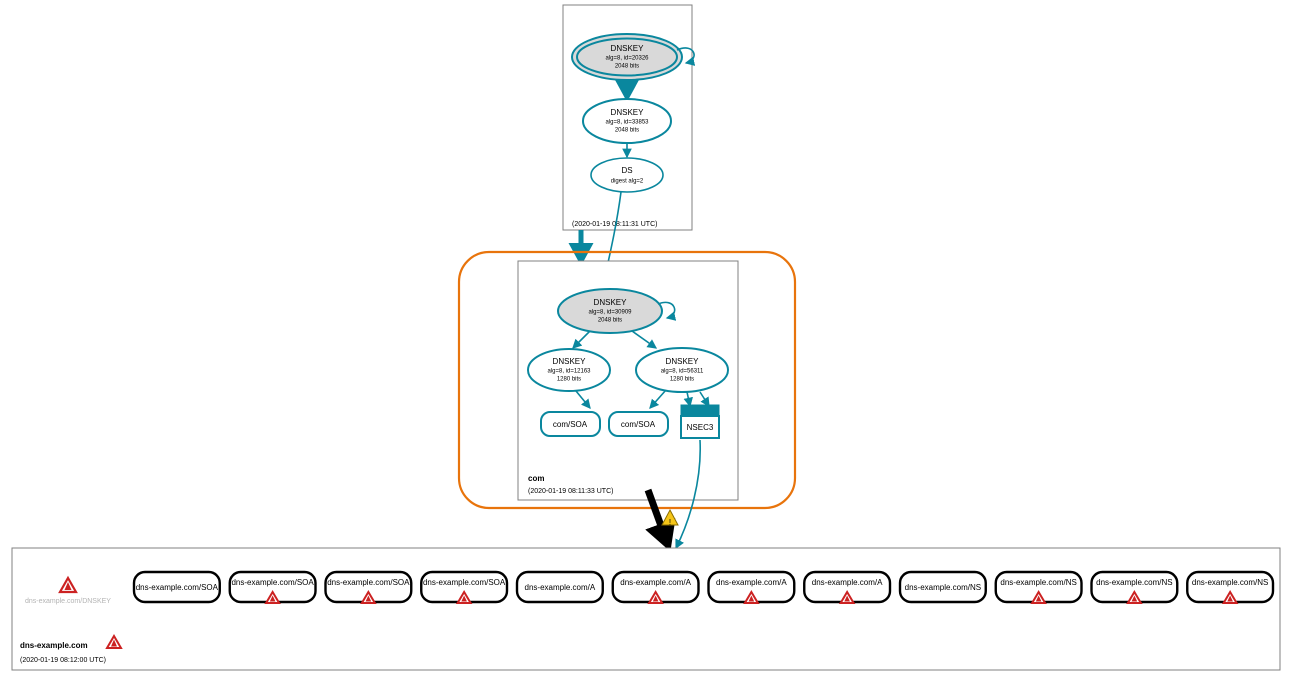 This screenshot has height=685, width=1291. I want to click on node-com-ksk-type: DNSKEY, so click(611, 302).